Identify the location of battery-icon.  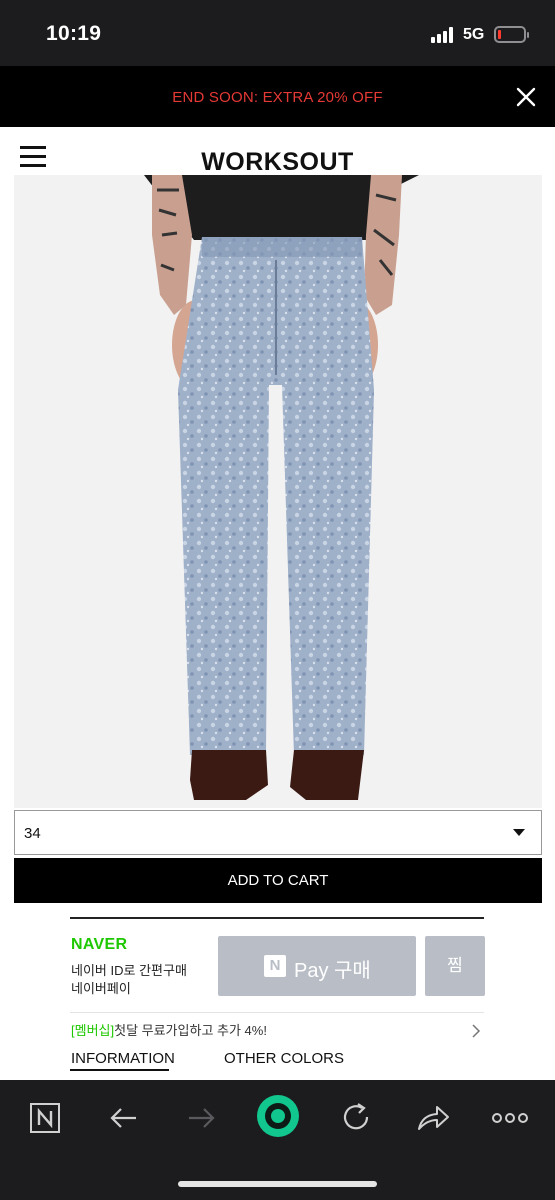
(511, 34).